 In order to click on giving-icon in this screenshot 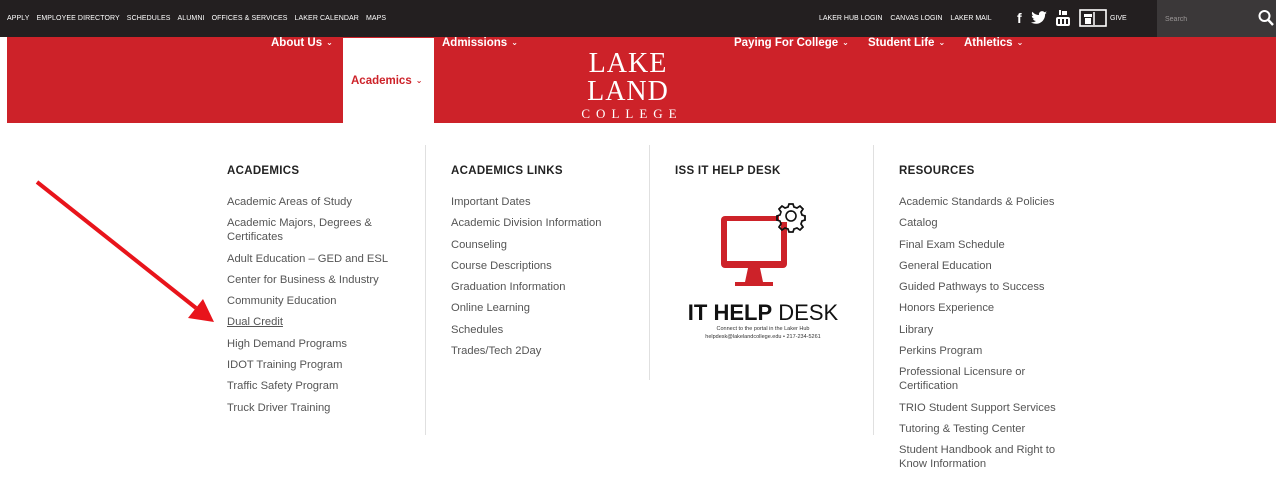, I will do `click(1092, 18)`.